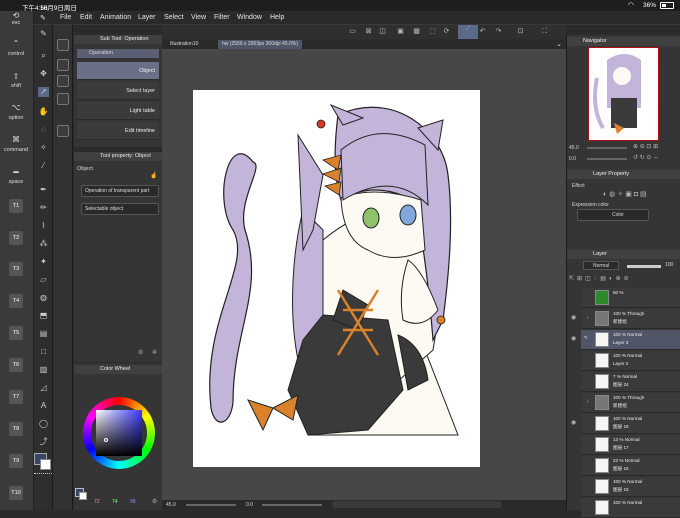  Describe the element at coordinates (645, 146) in the screenshot. I see `nav-zoom-in-icon: ⊕ ⊖ ⊡ ⊞` at that location.